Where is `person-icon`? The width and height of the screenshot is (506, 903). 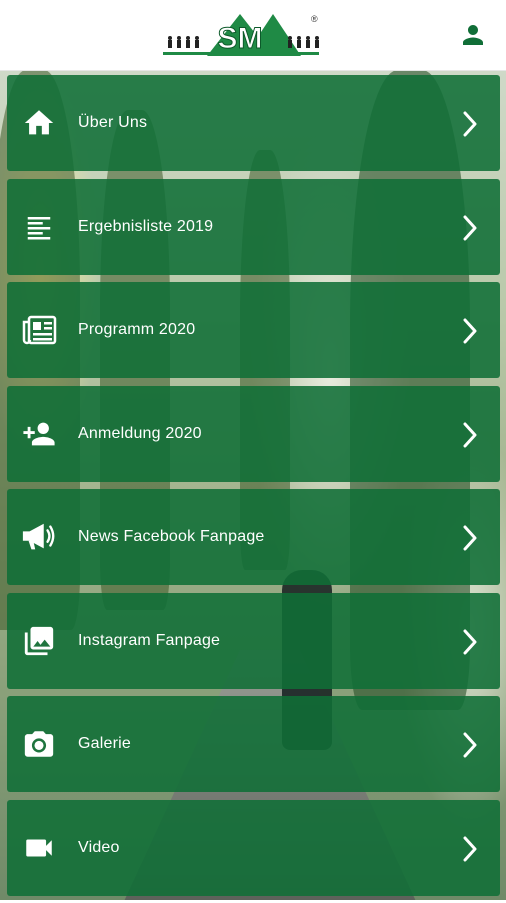
person-icon is located at coordinates (473, 35).